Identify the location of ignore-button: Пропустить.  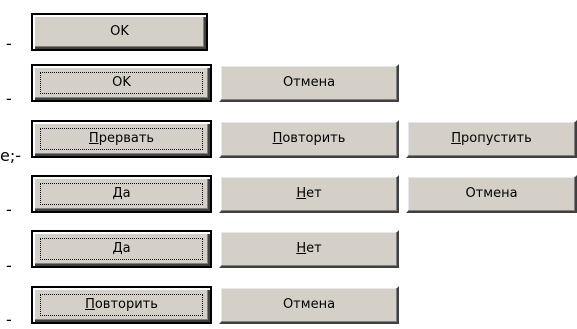
(491, 139).